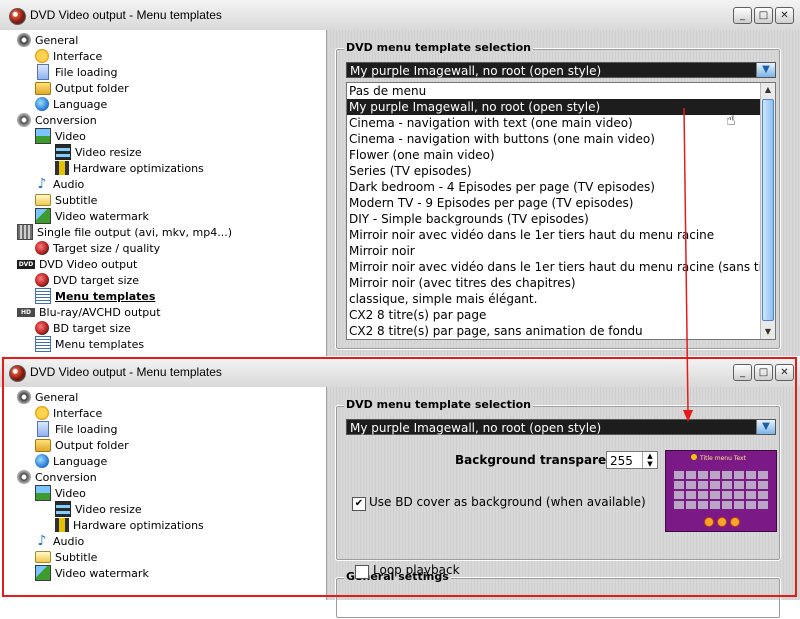 This screenshot has width=800, height=619. What do you see at coordinates (561, 155) in the screenshot?
I see `dropdown-option: Flower (one main video)` at bounding box center [561, 155].